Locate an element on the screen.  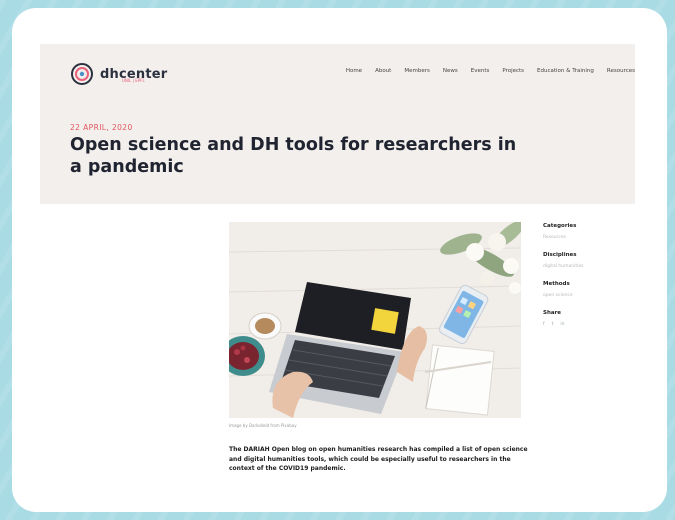
dhcenter-logo-icon is located at coordinates (82, 74).